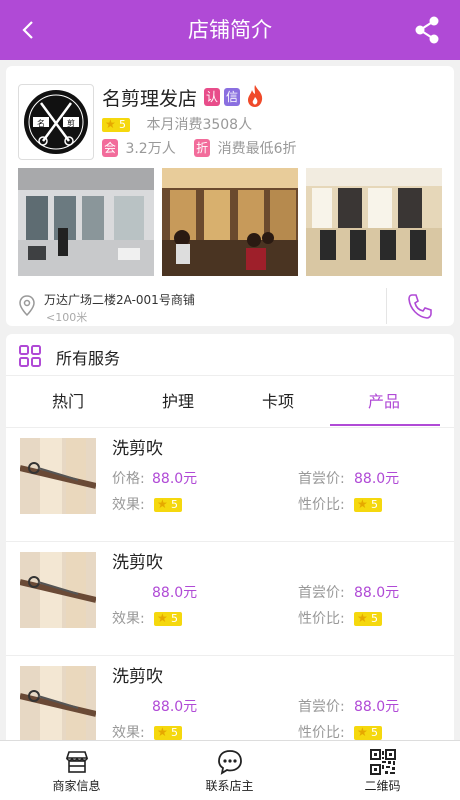  What do you see at coordinates (76, 762) in the screenshot?
I see `store-icon` at bounding box center [76, 762].